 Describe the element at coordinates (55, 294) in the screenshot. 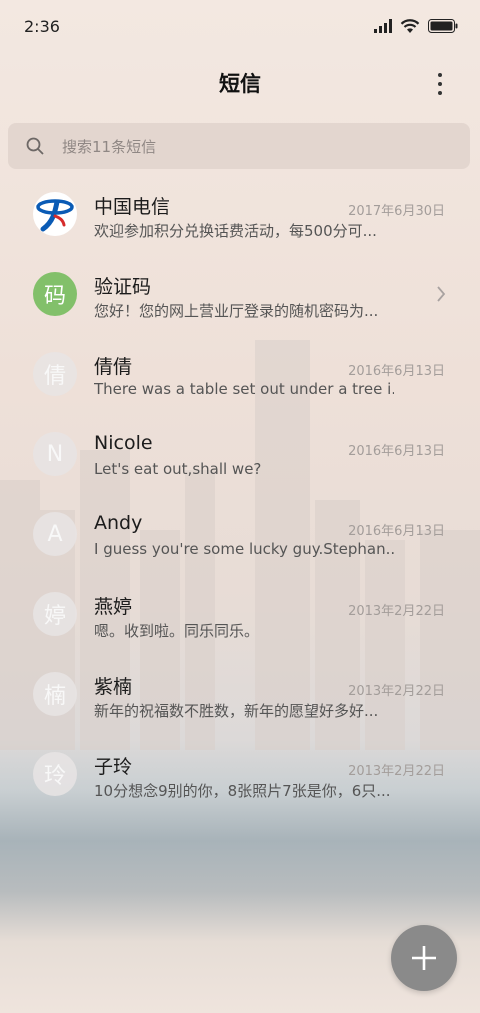

I see `avatar: 码` at that location.